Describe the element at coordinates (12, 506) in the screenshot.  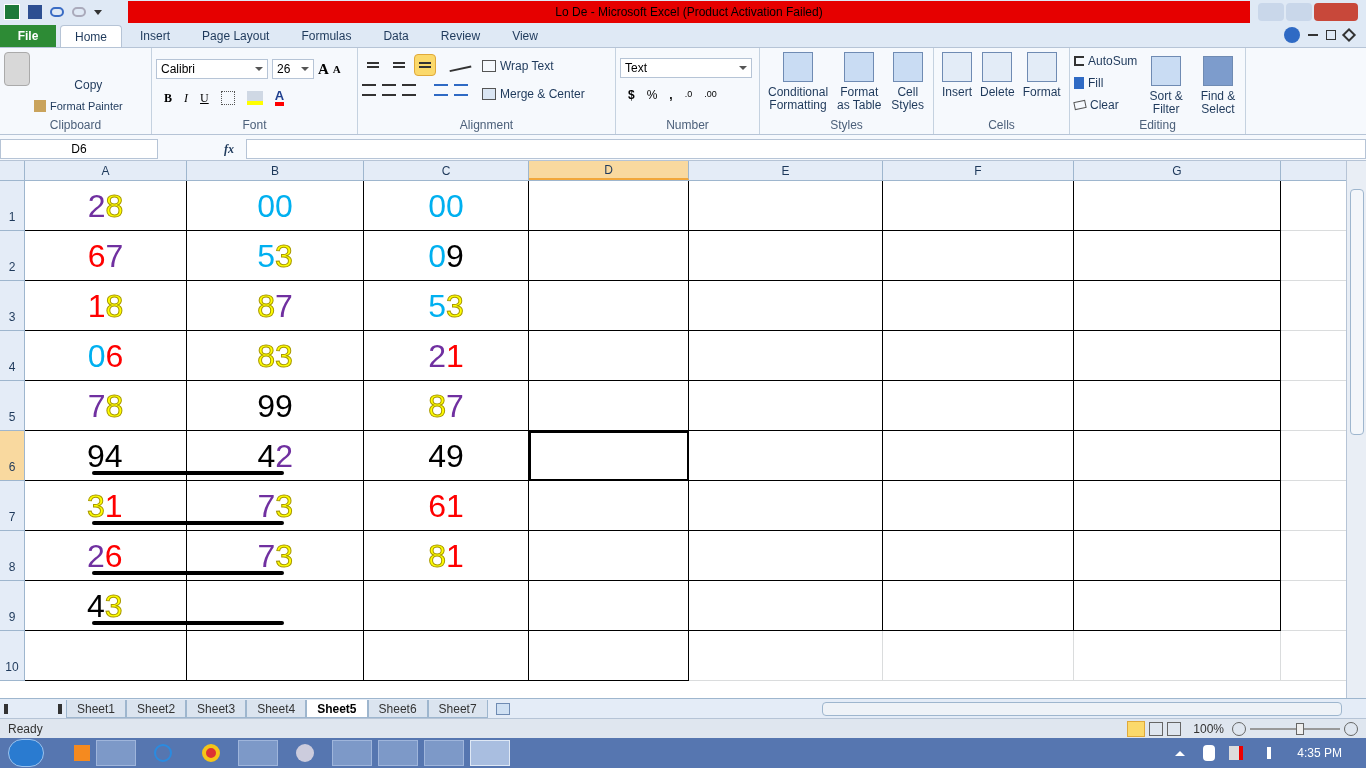
I see `row-header: 7` at that location.